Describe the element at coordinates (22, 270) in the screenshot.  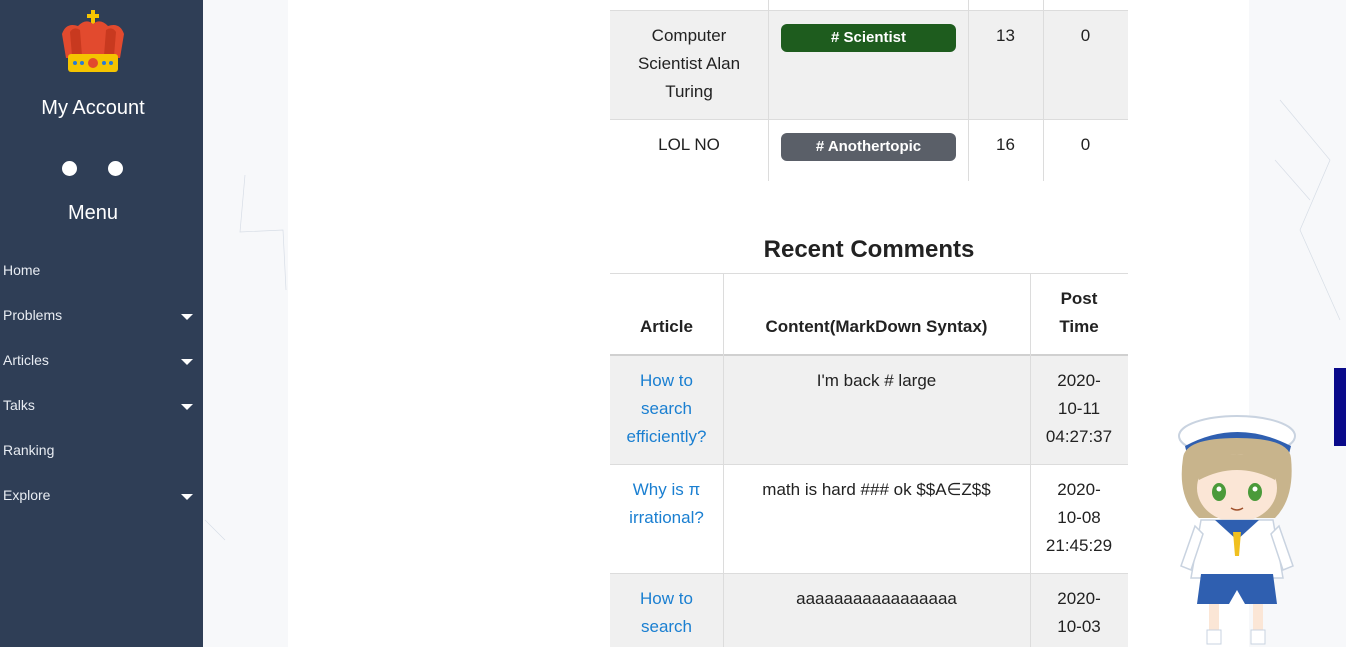
I see `sidebar-item-label: Home` at that location.